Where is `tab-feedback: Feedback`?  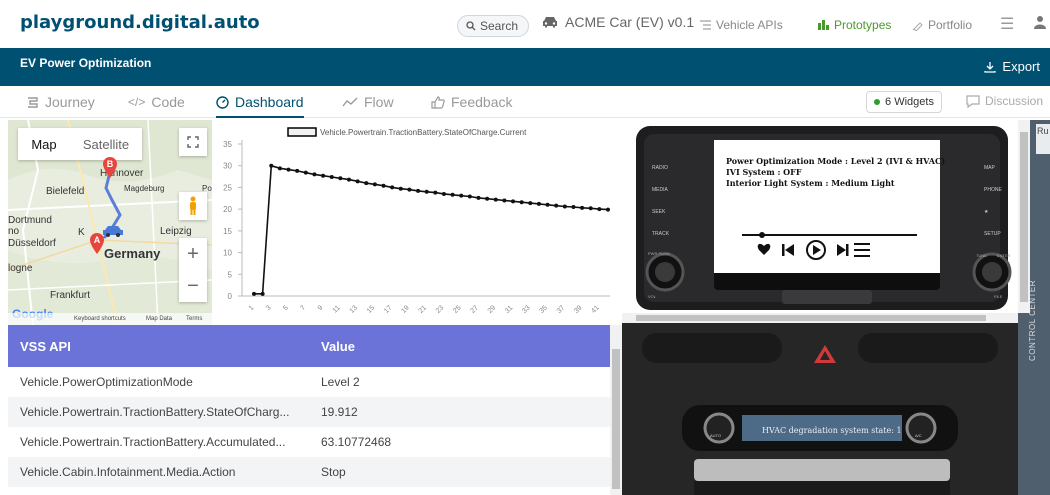
tab-feedback: Feedback is located at coordinates (471, 102).